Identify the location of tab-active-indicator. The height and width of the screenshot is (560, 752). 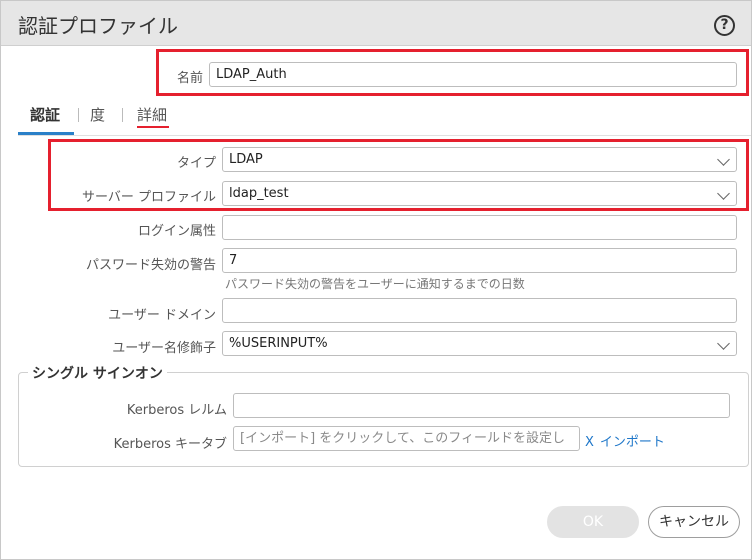
(46, 133).